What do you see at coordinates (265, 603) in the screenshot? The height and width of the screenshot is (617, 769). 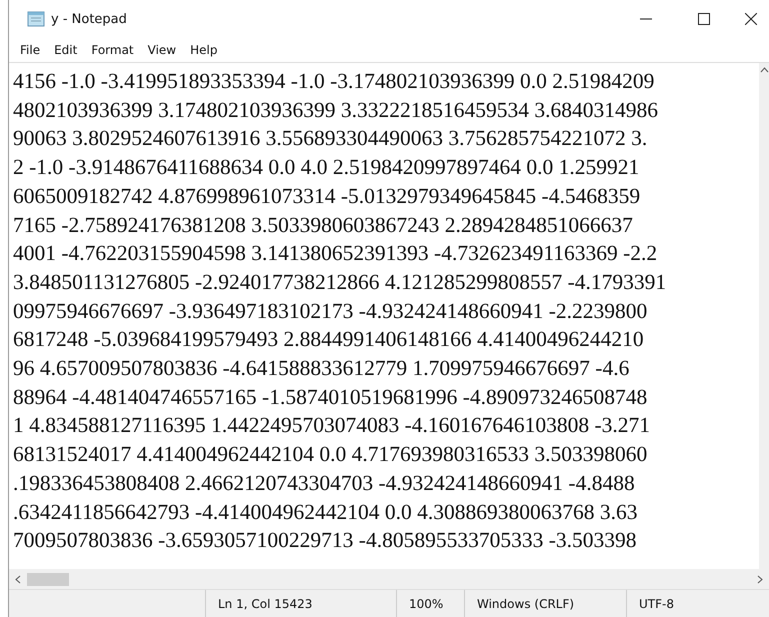 I see `status-text: Ln 1, Col 15423` at bounding box center [265, 603].